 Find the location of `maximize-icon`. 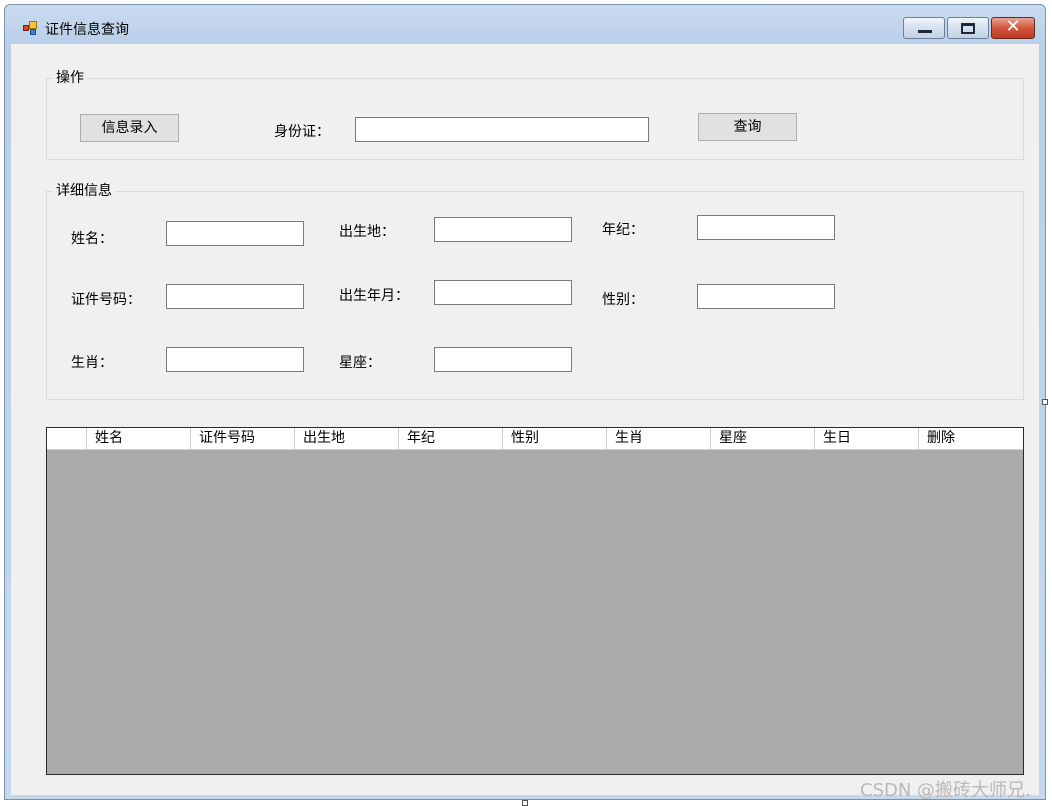

maximize-icon is located at coordinates (968, 28).